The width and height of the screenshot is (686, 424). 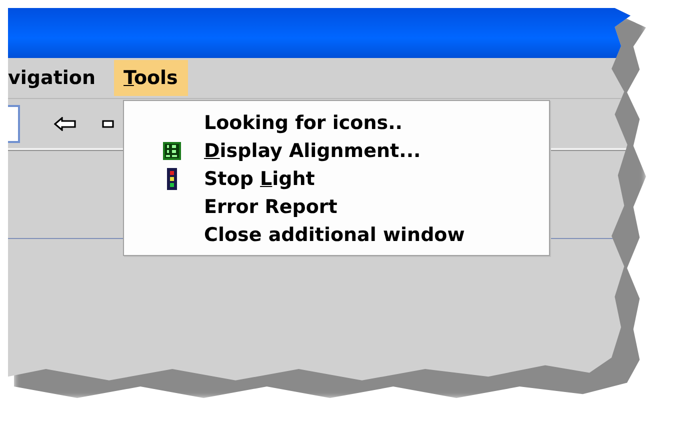 What do you see at coordinates (259, 179) in the screenshot?
I see `menu-item: Stop Light` at bounding box center [259, 179].